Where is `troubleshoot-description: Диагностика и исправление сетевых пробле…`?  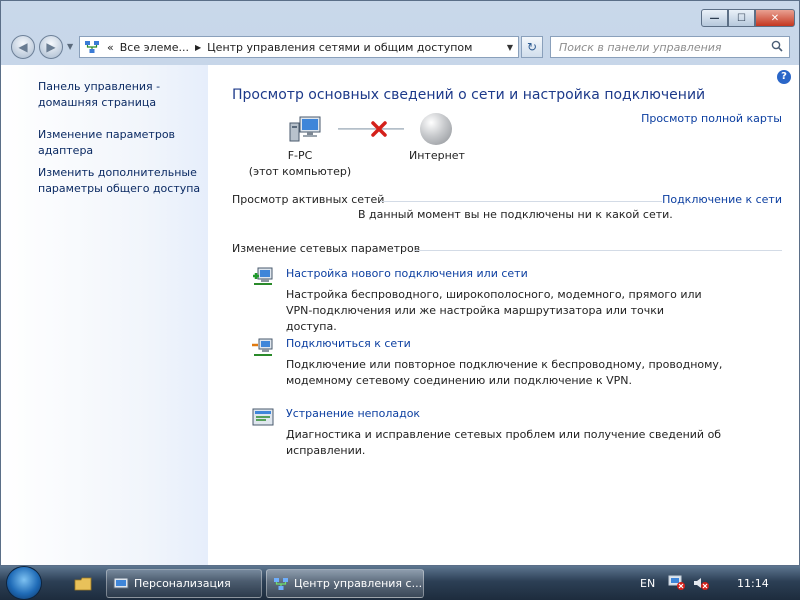 troubleshoot-description: Диагностика и исправление сетевых пробле… is located at coordinates (504, 442).